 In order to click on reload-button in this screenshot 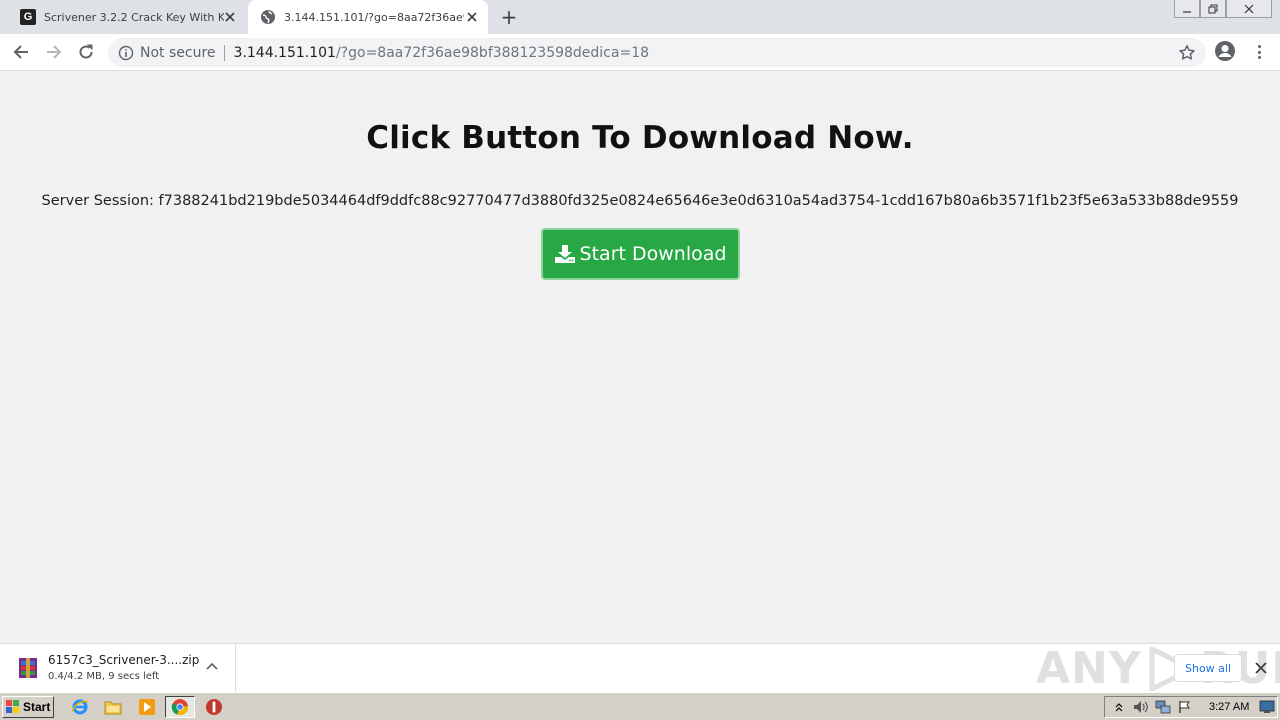, I will do `click(86, 52)`.